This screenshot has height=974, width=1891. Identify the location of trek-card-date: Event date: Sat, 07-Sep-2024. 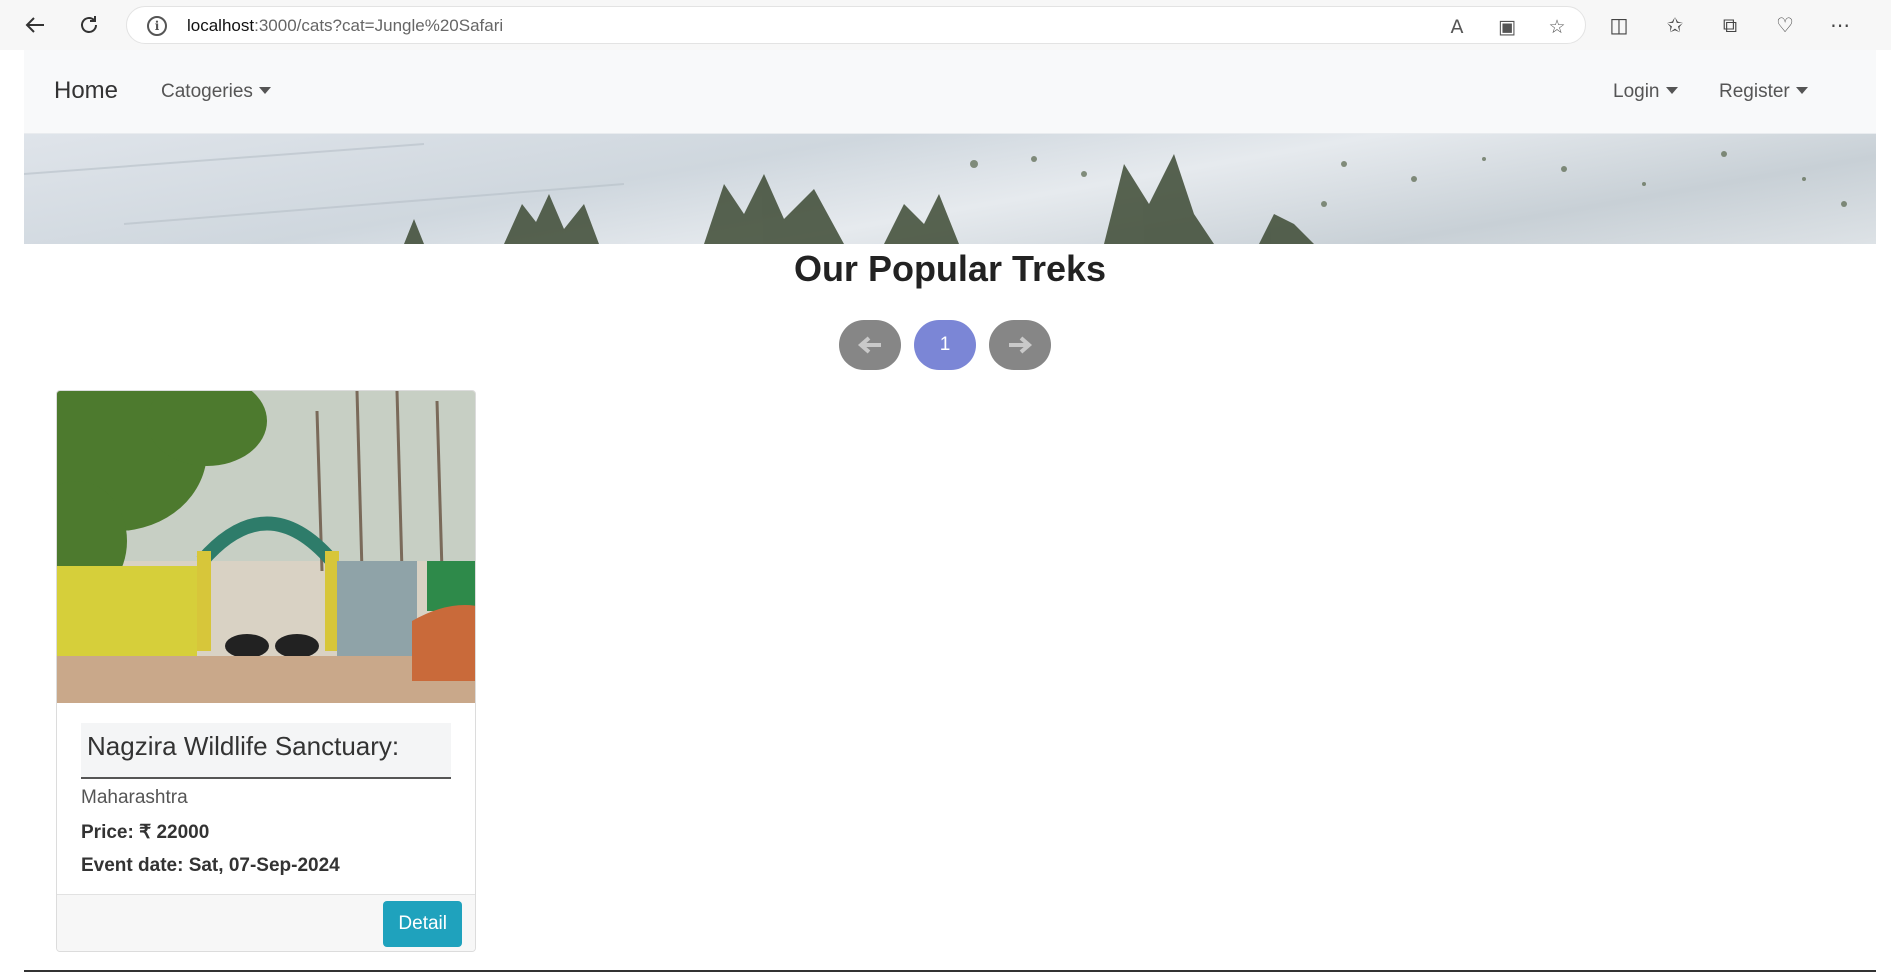
(210, 865).